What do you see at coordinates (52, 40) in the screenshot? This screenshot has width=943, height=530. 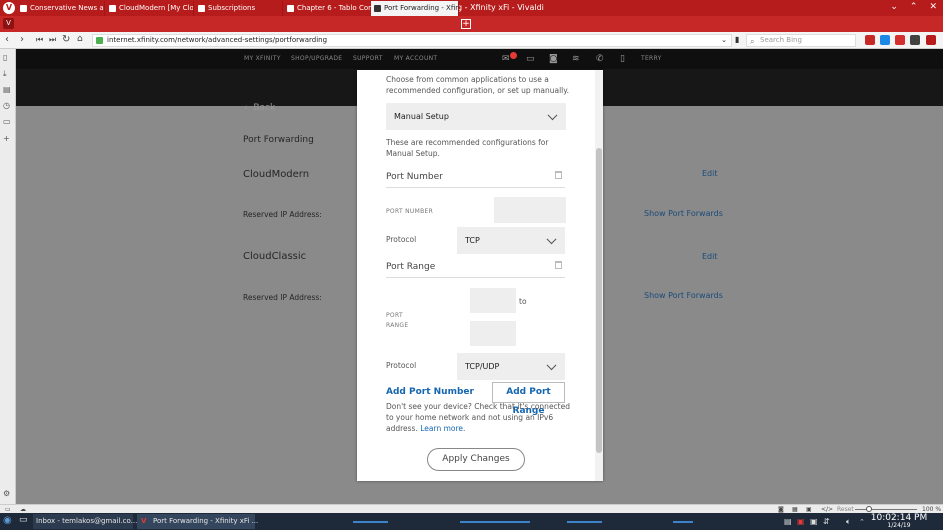 I see `fast-forward-icon: ⏭` at bounding box center [52, 40].